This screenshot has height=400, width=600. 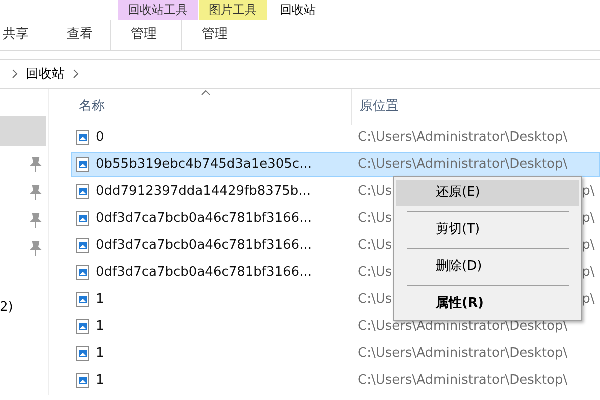 What do you see at coordinates (487, 193) in the screenshot?
I see `menu-item: 还原(E)` at bounding box center [487, 193].